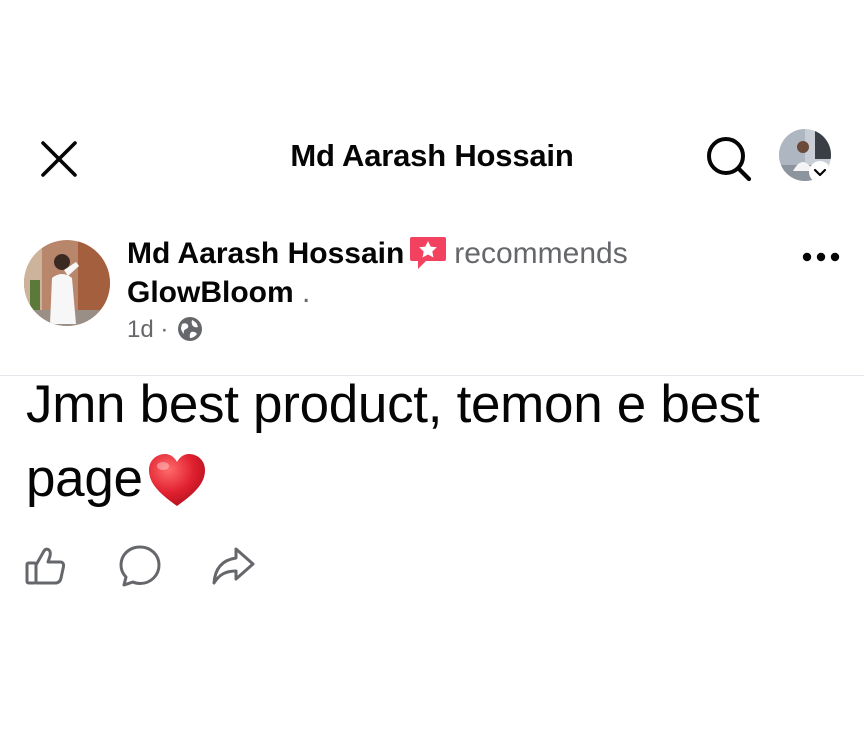 This screenshot has height=743, width=864. I want to click on globe-icon, so click(190, 329).